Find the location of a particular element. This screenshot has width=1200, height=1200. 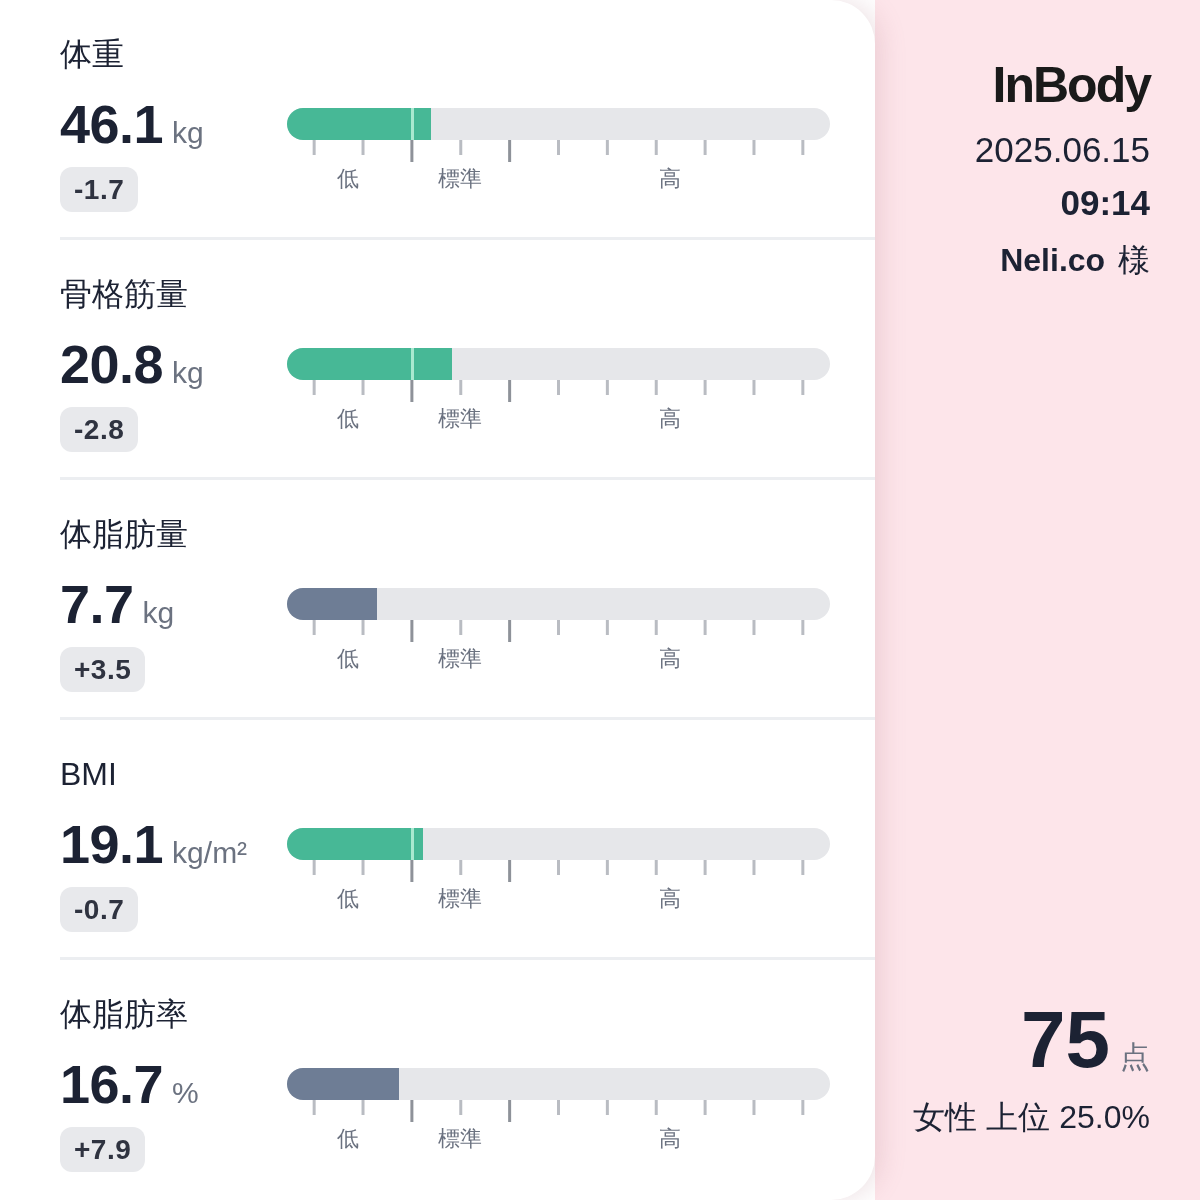

metric-value: 16.7 is located at coordinates (112, 1084).